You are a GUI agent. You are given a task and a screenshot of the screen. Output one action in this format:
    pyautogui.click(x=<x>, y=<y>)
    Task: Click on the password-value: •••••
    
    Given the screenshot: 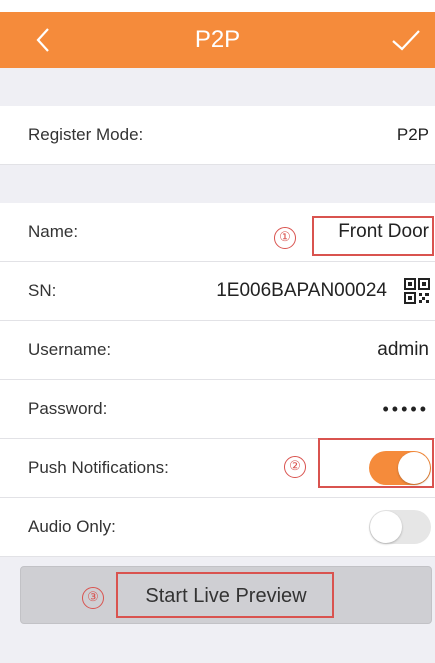 What is the action you would take?
    pyautogui.click(x=405, y=409)
    